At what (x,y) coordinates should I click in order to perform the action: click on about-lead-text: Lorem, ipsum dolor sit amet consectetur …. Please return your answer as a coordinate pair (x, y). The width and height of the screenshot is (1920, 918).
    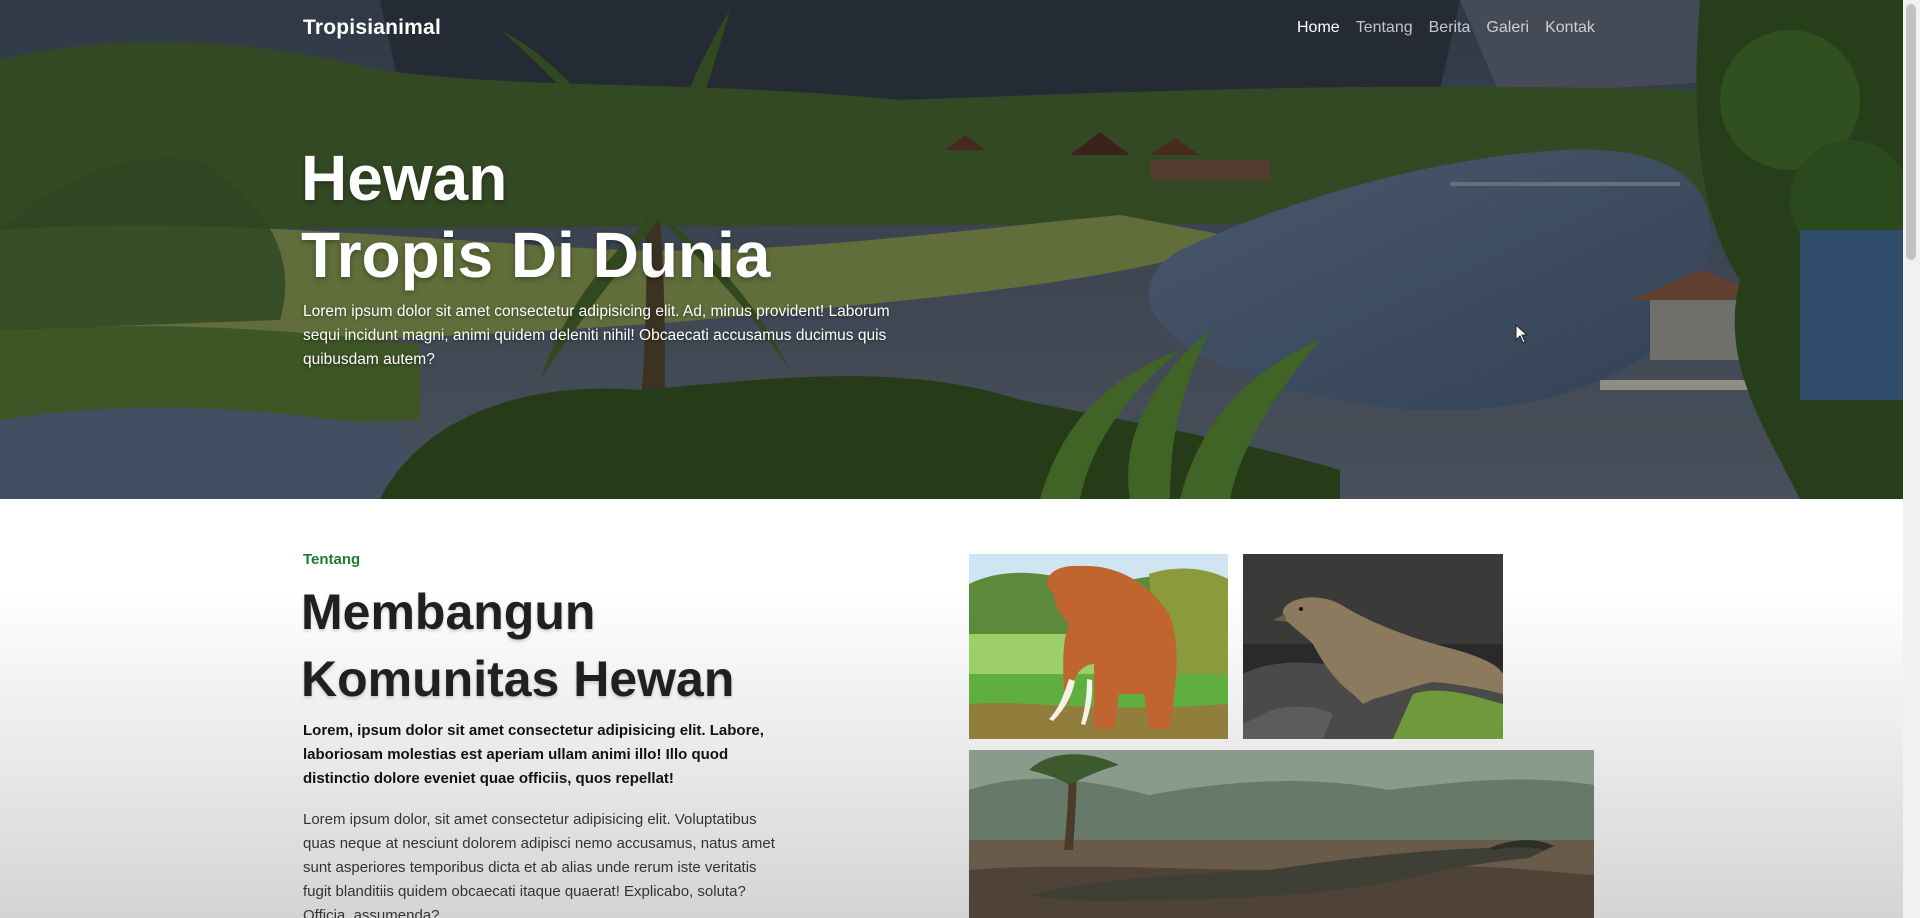
    Looking at the image, I should click on (533, 754).